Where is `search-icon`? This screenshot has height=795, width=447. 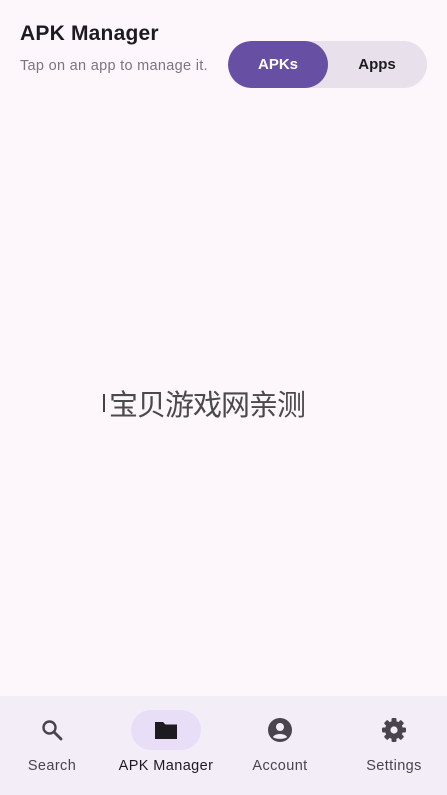
search-icon is located at coordinates (52, 730).